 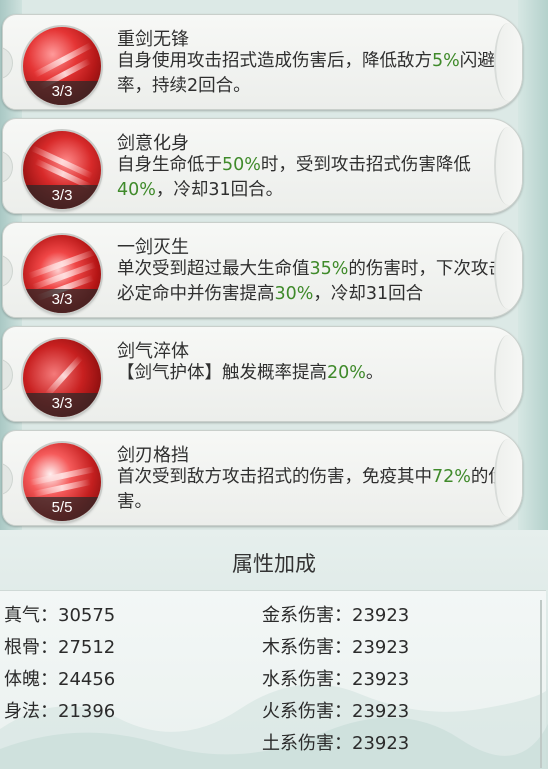 I want to click on stat-shenfa: 身法：21396, so click(x=59, y=710).